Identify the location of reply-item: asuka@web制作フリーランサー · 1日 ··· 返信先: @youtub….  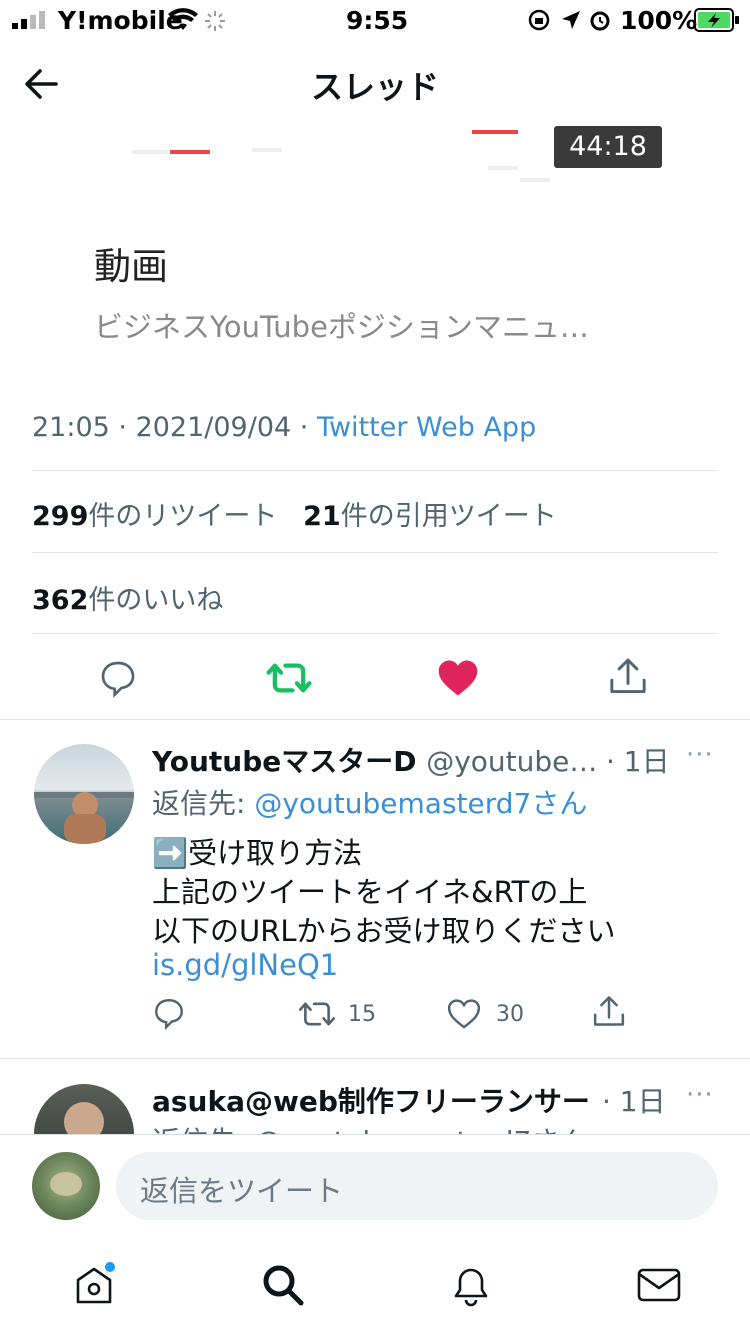
(375, 1097).